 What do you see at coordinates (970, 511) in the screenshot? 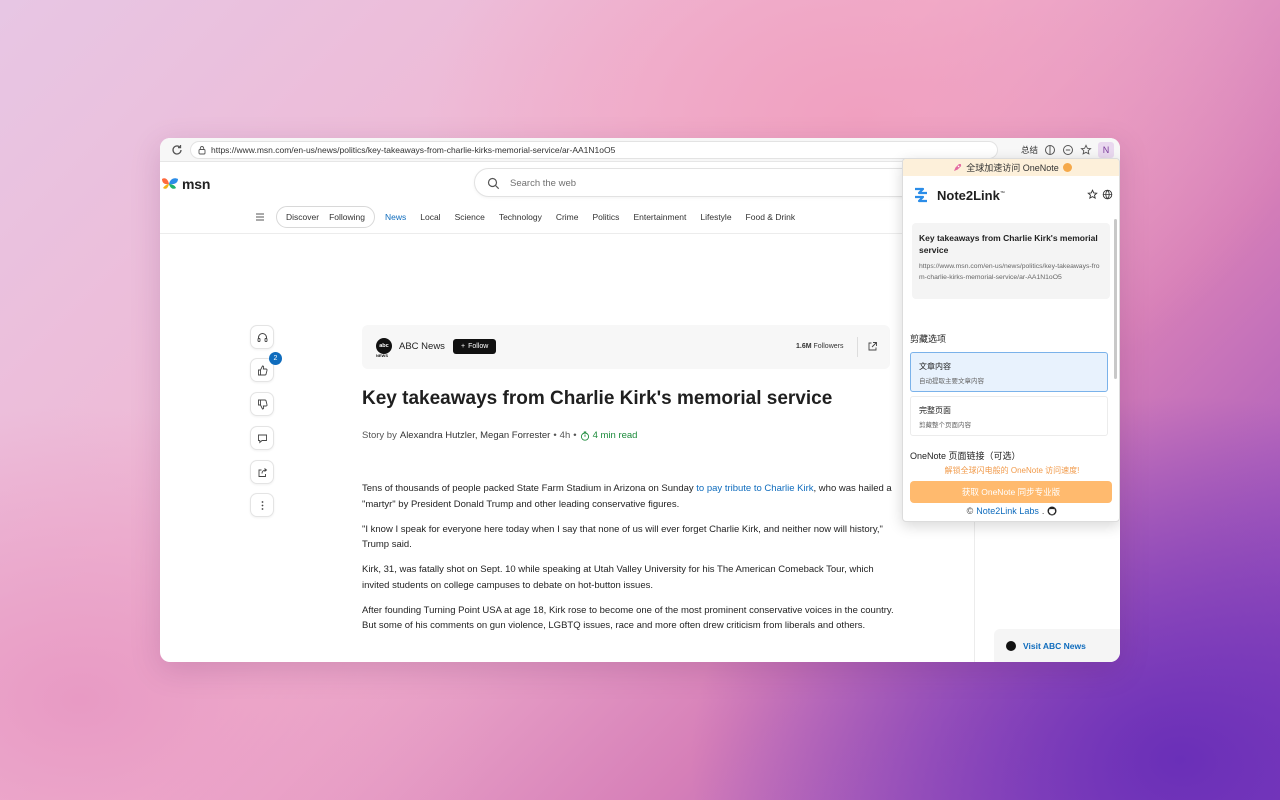
I see `copyright-symbol: ©` at bounding box center [970, 511].